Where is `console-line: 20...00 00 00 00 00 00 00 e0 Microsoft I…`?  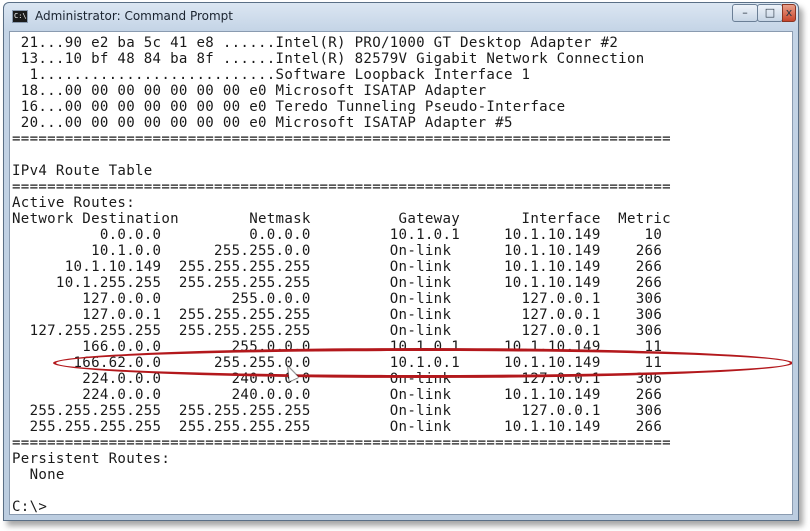 console-line: 20...00 00 00 00 00 00 00 e0 Microsoft I… is located at coordinates (262, 123).